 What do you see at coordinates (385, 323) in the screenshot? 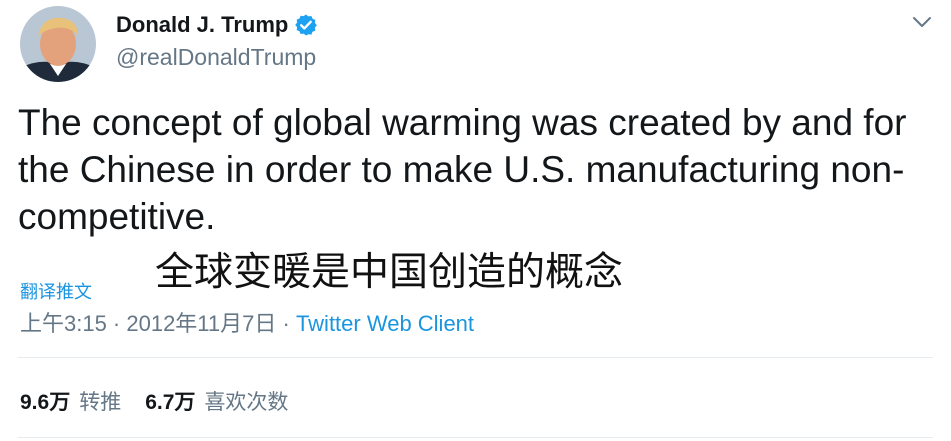
I see `tweet-client-link: Twitter Web Client` at bounding box center [385, 323].